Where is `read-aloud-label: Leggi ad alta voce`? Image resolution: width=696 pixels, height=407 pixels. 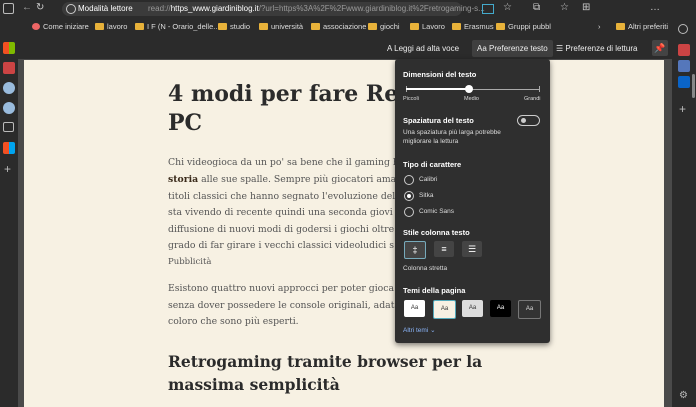 read-aloud-label: Leggi ad alta voce is located at coordinates (427, 48).